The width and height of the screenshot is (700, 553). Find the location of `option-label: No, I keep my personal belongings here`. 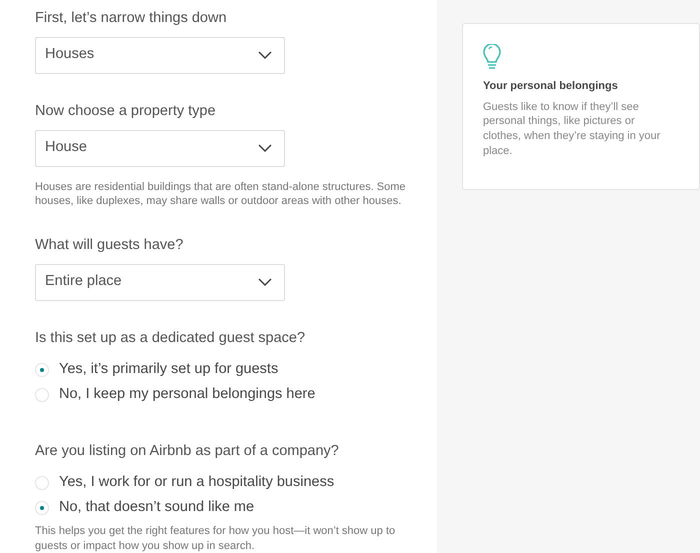

option-label: No, I keep my personal belongings here is located at coordinates (187, 395).